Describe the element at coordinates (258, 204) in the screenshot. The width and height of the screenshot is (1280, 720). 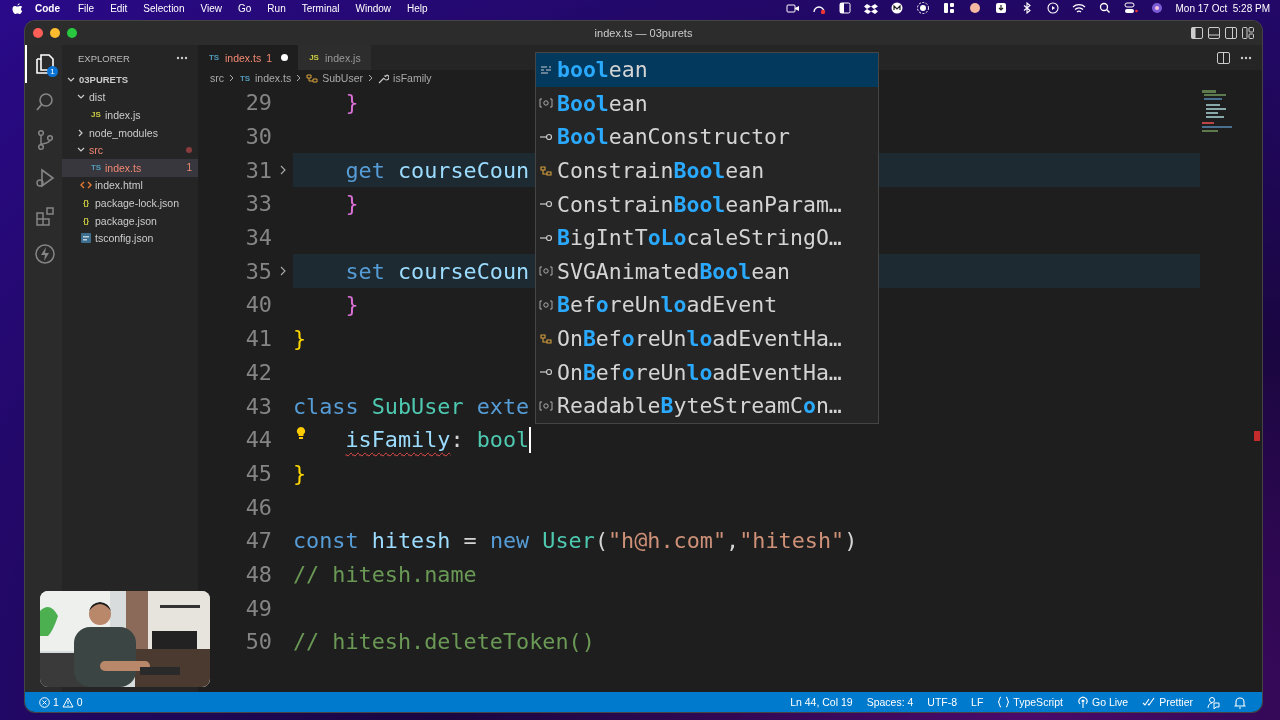
I see `line-number: 33` at that location.